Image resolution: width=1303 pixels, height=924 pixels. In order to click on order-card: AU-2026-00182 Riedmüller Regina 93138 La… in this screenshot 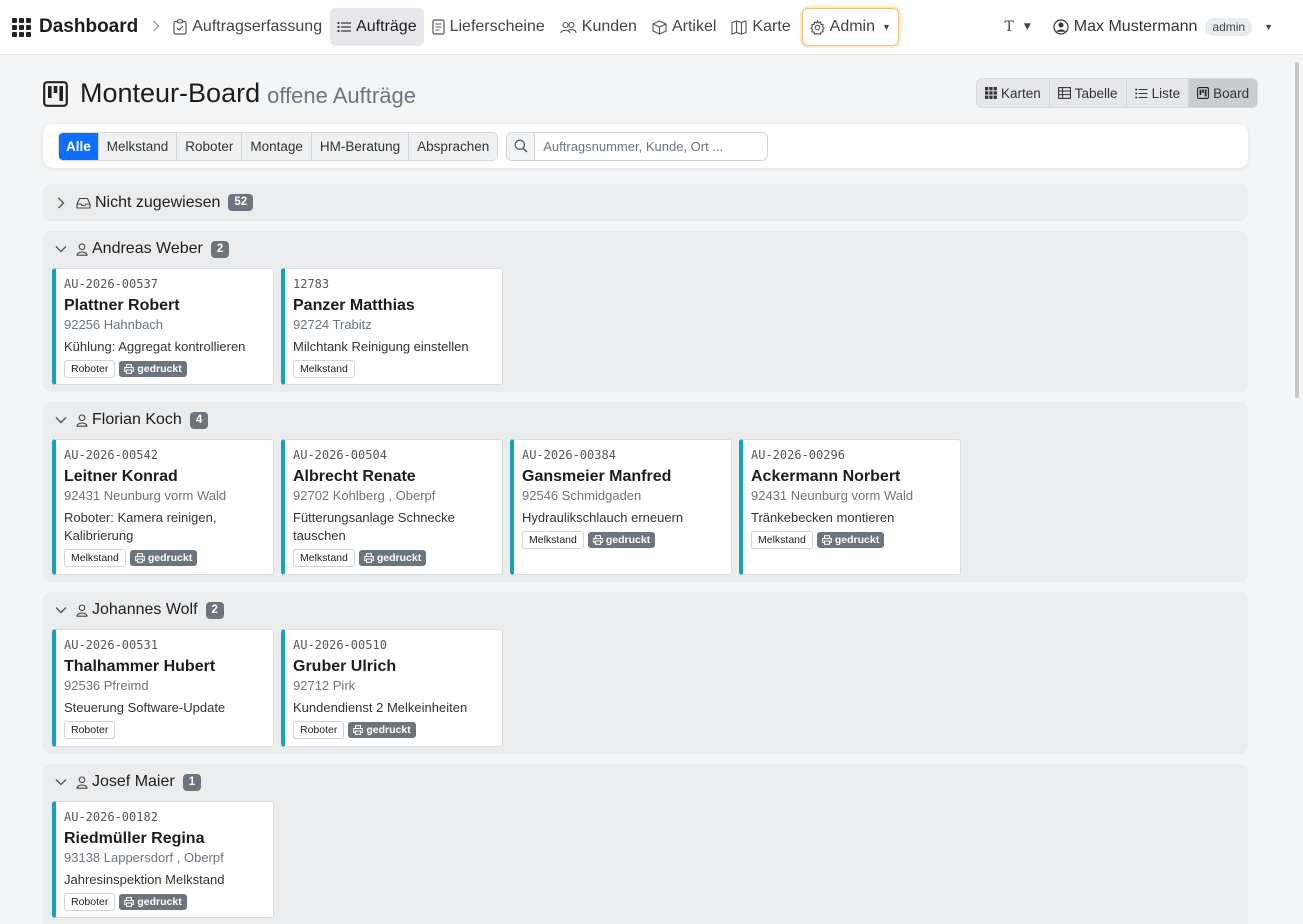, I will do `click(163, 859)`.